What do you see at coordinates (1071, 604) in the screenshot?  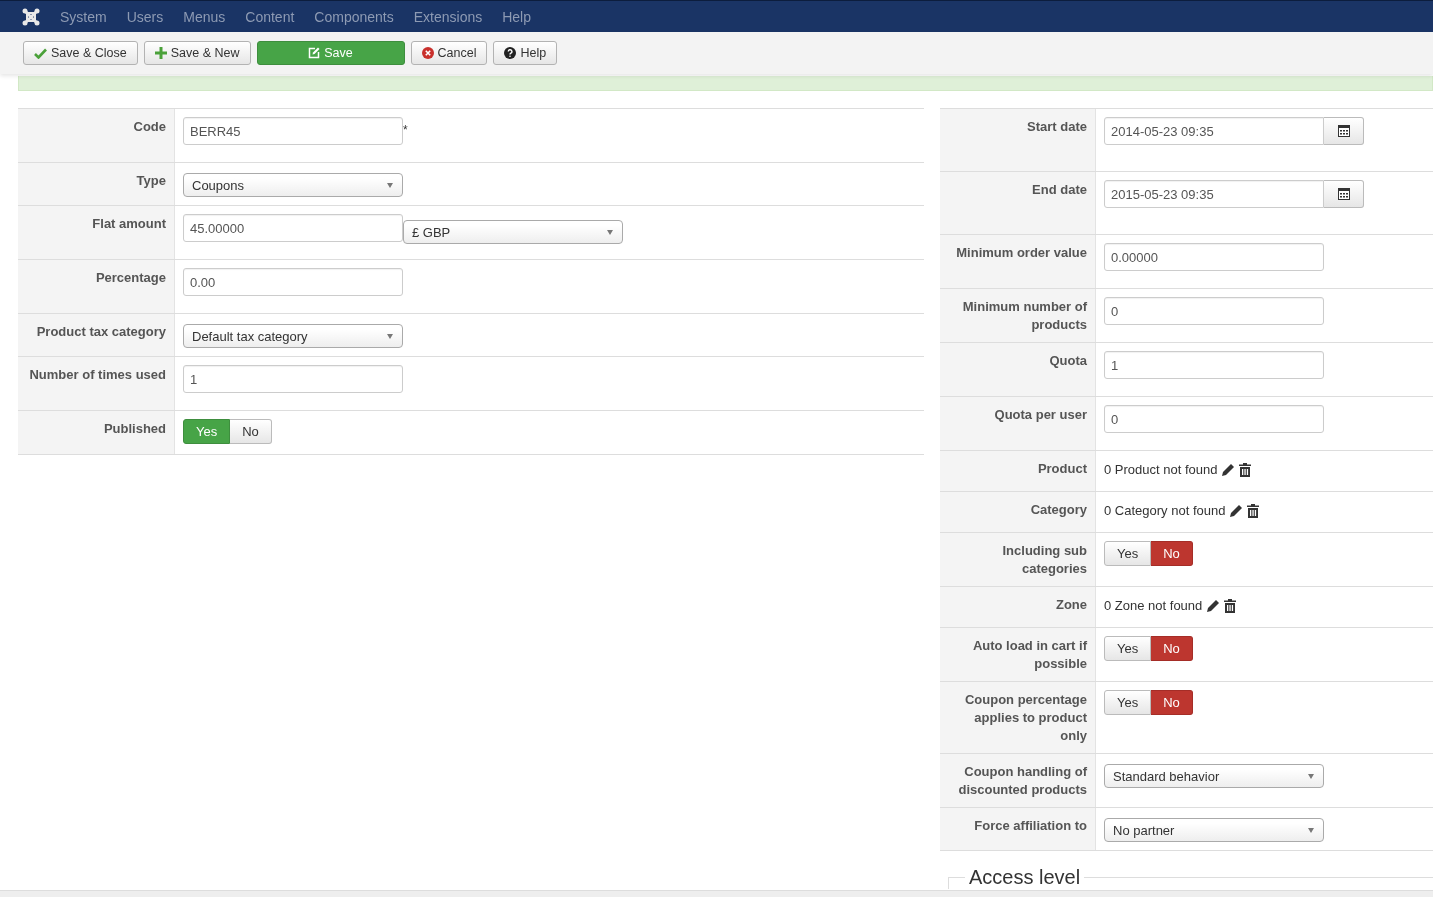 I see `field-label: Zone` at bounding box center [1071, 604].